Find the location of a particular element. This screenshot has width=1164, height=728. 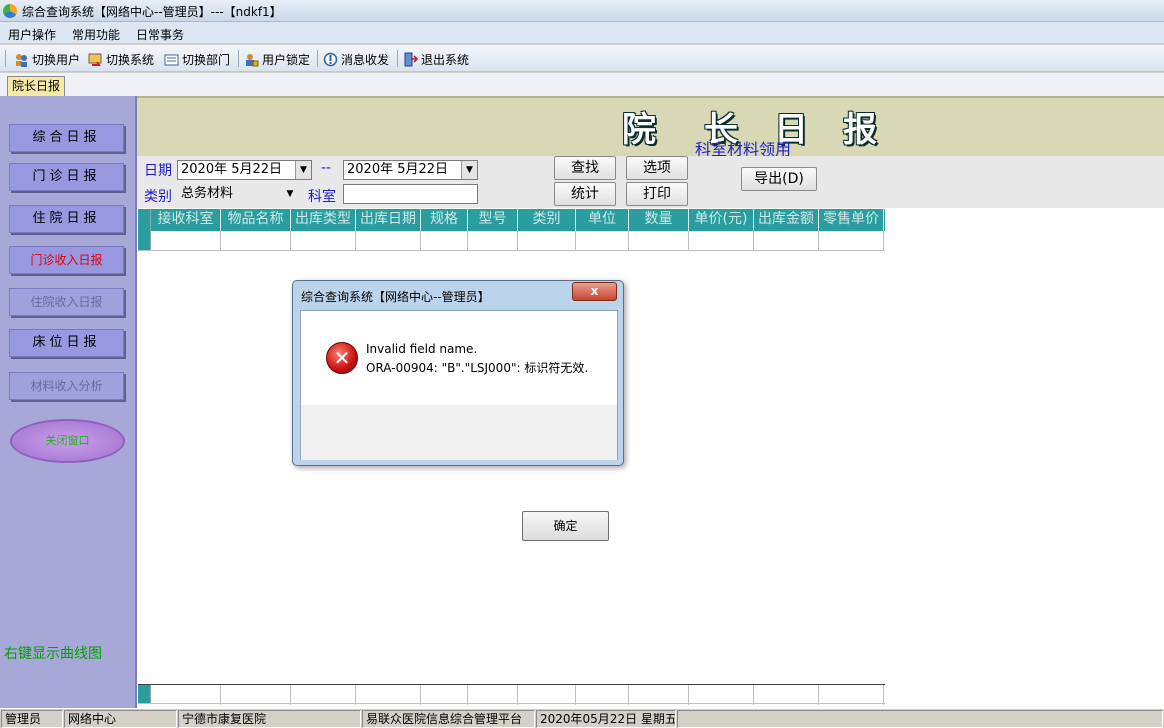

tab-dean-daily-report: 院长日报 is located at coordinates (36, 86).